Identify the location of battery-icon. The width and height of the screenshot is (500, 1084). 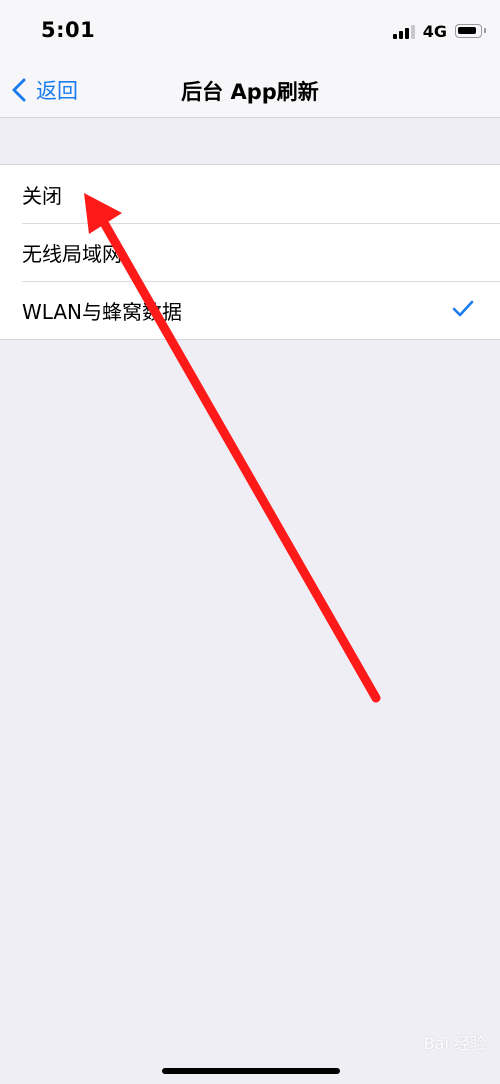
(470, 31).